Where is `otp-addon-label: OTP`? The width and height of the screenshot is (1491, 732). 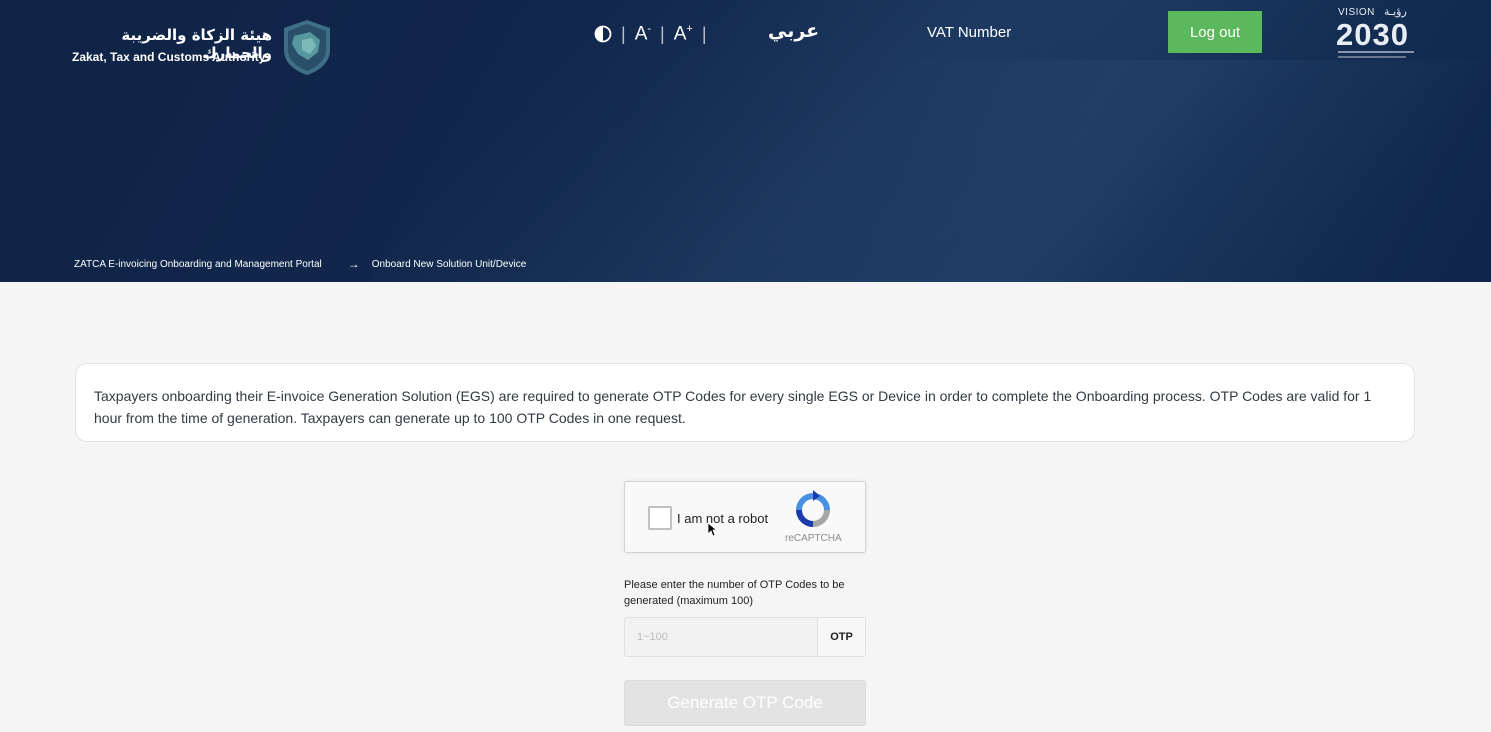 otp-addon-label: OTP is located at coordinates (841, 637).